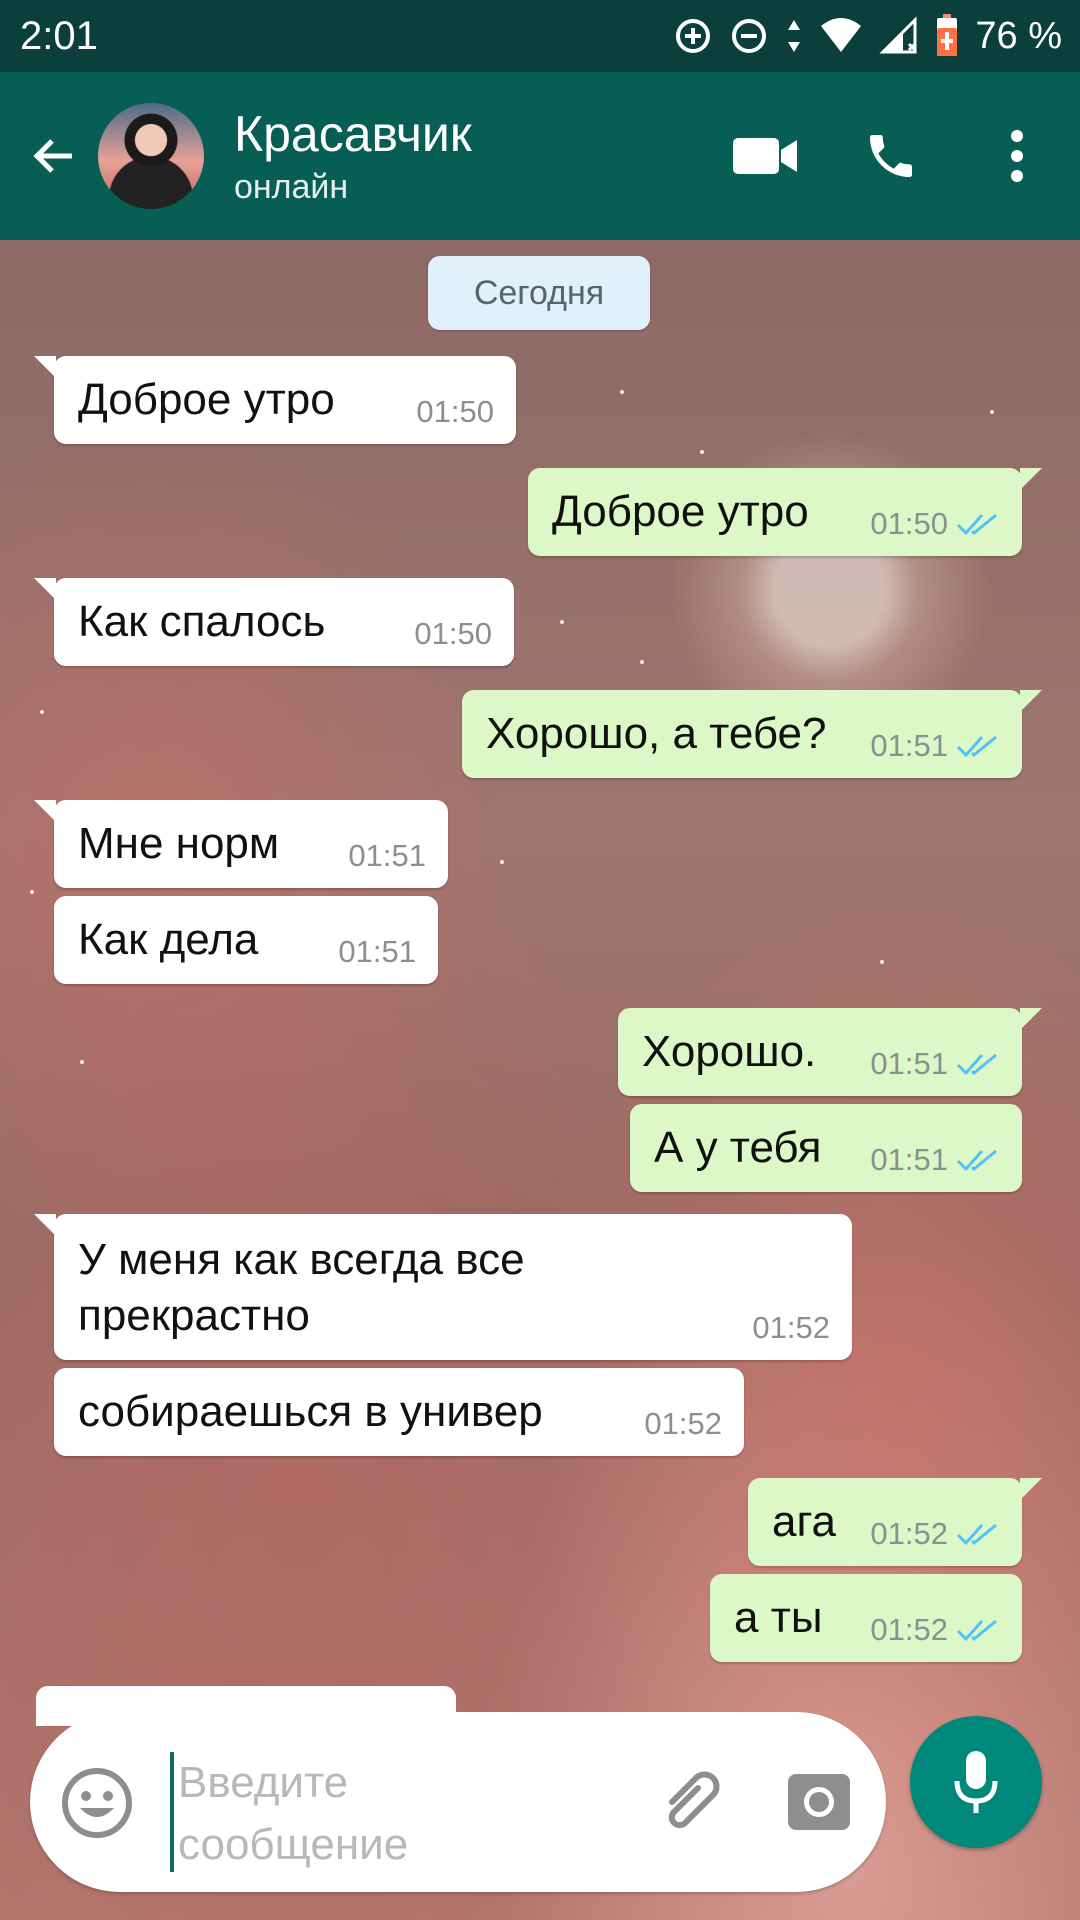 This screenshot has width=1080, height=1920. I want to click on avatar, so click(151, 156).